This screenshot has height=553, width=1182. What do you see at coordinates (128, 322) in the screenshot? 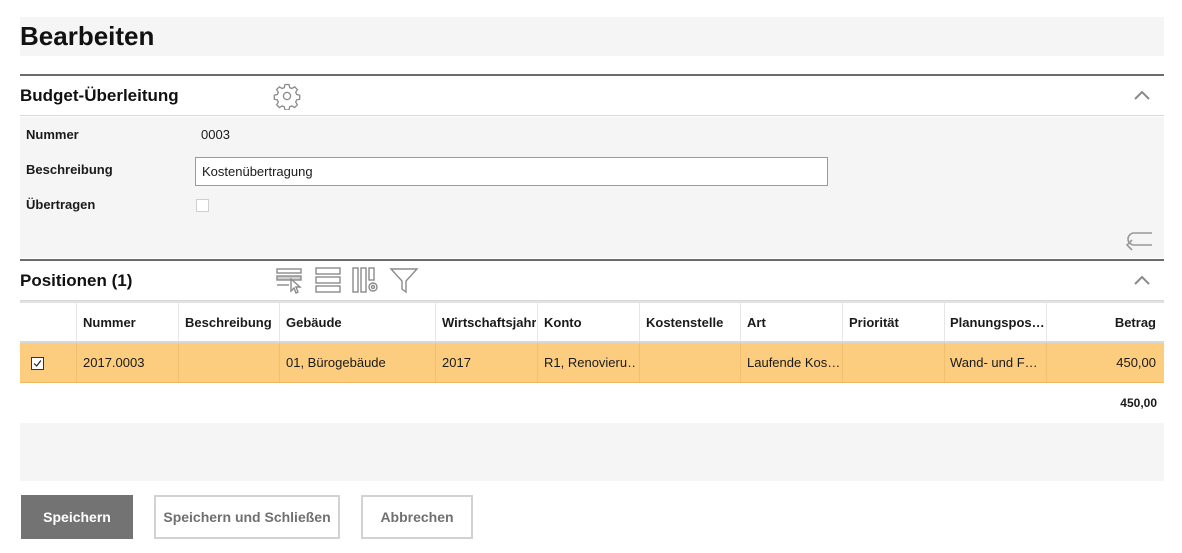
I see `column-header-nummer: Nummer` at bounding box center [128, 322].